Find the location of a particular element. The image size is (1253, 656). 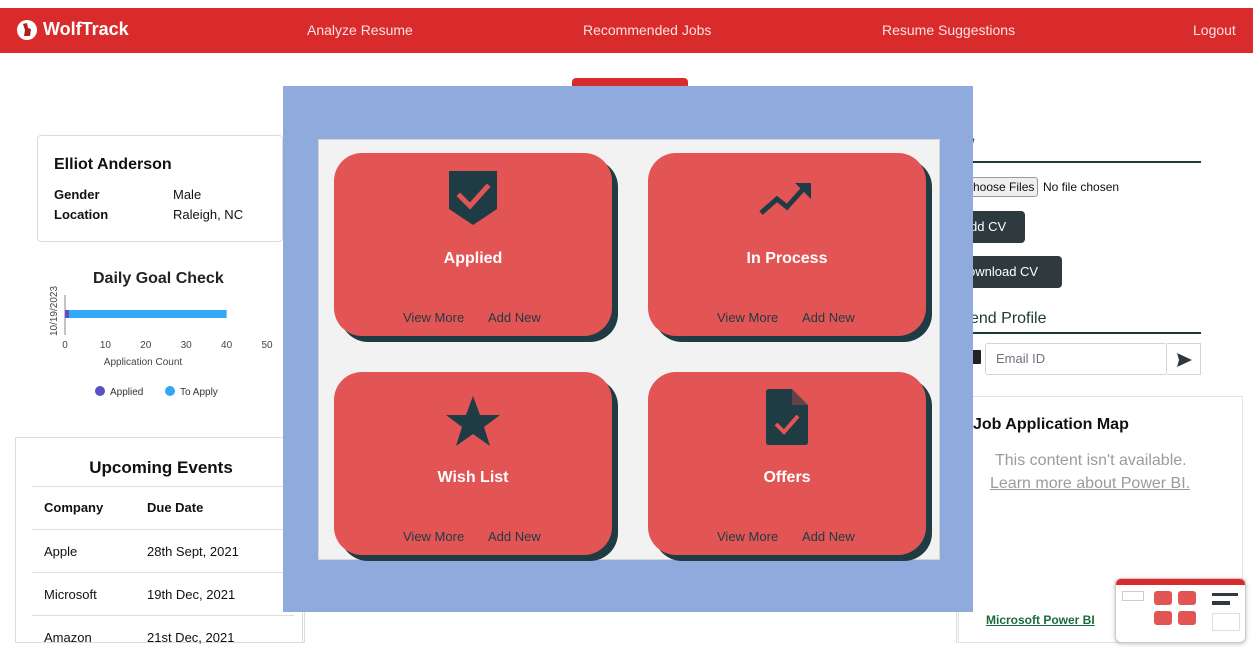

tile-applied: Applied View More Add New is located at coordinates (473, 244).